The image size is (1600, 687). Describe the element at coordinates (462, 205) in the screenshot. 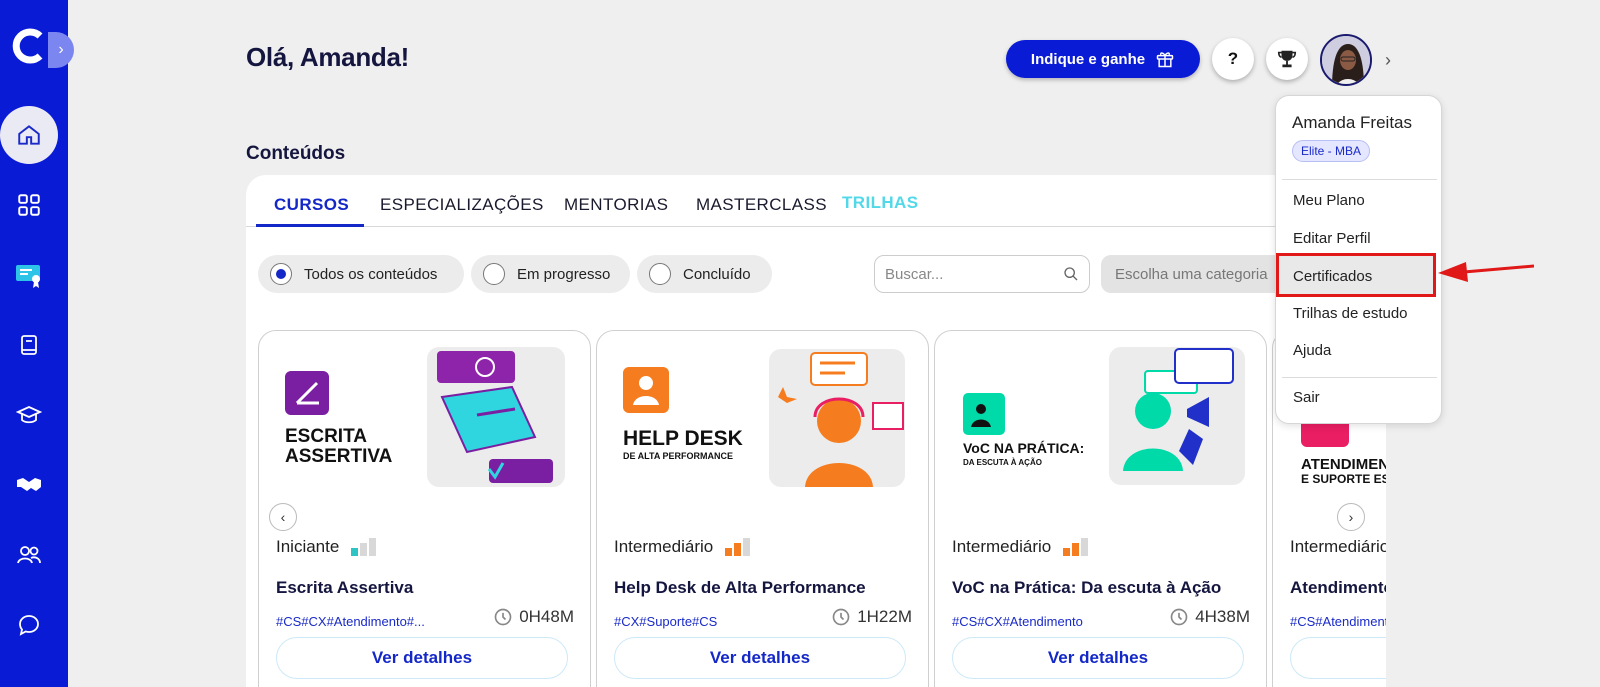

I see `tab-specializations: ESPECIALIZAÇÕES` at that location.